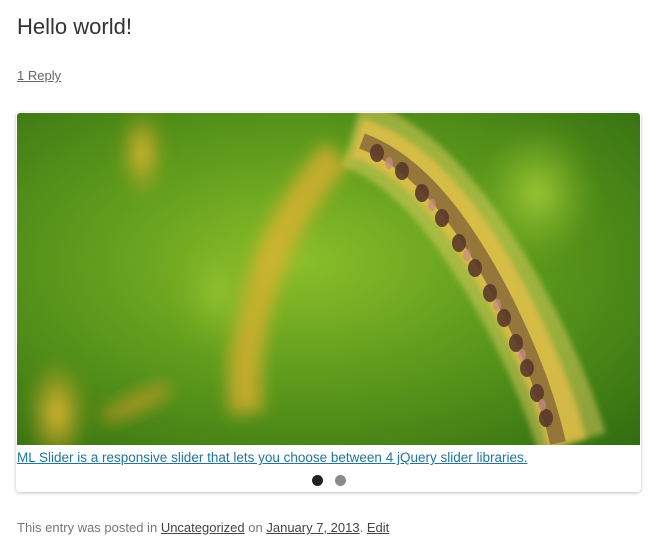 The height and width of the screenshot is (555, 663). I want to click on date-link: January 7, 2013, so click(312, 527).